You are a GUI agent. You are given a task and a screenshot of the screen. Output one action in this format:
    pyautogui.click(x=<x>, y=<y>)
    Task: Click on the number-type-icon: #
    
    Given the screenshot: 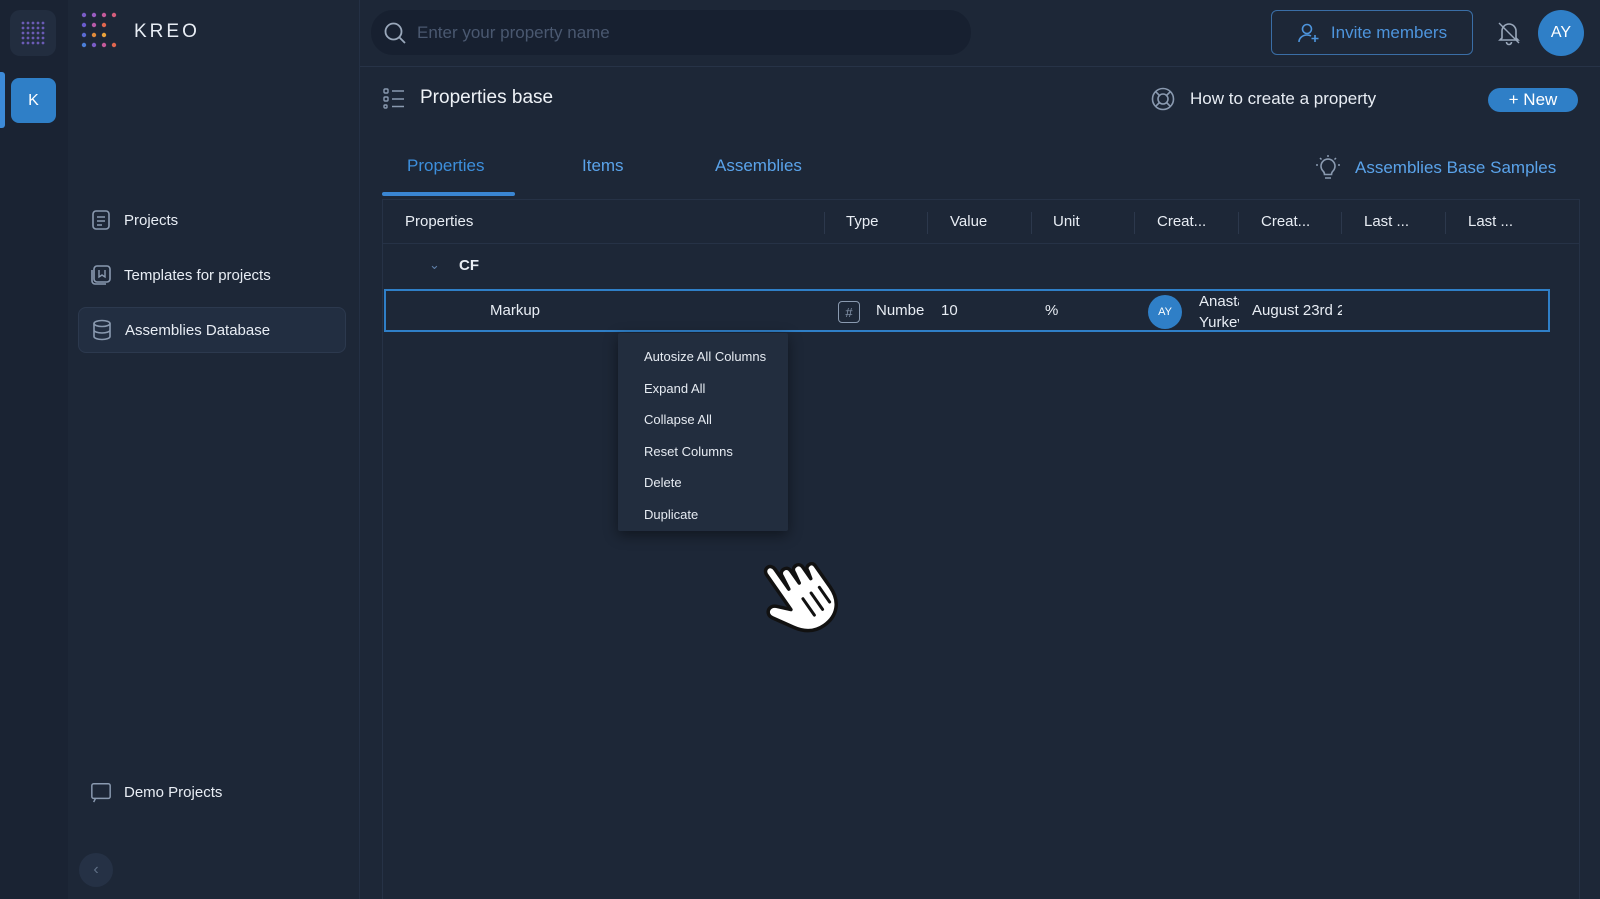 What is the action you would take?
    pyautogui.click(x=849, y=312)
    